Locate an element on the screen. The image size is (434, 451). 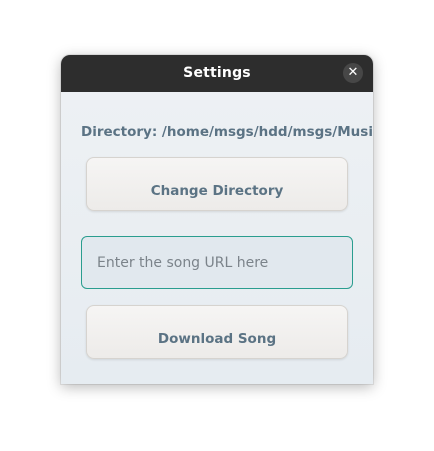
titlebar: Settings ✕ is located at coordinates (217, 73).